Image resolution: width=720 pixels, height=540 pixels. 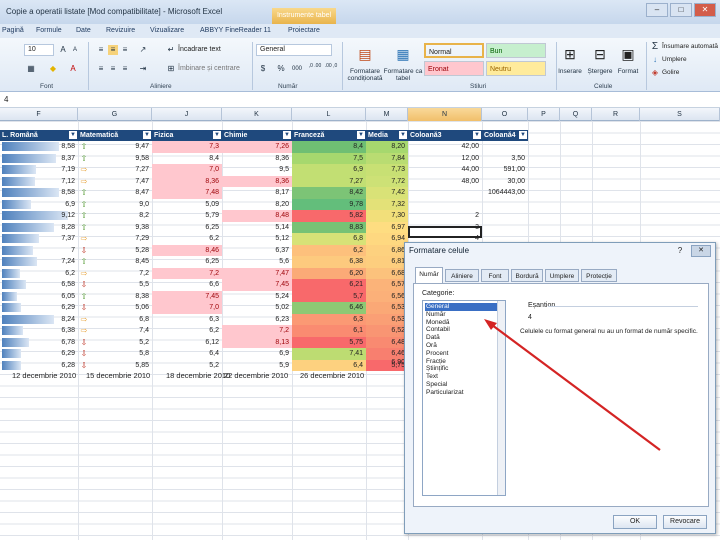 I want to click on column-header-q: Q, so click(x=576, y=114).